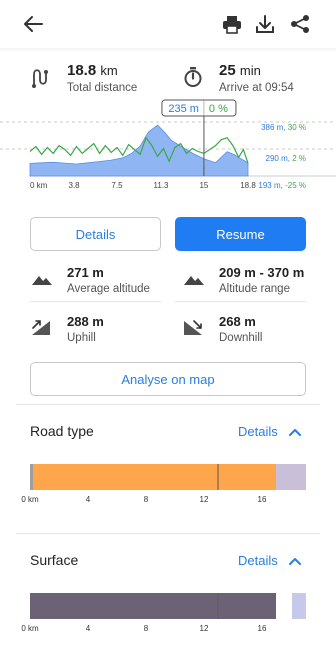 The height and width of the screenshot is (654, 336). What do you see at coordinates (295, 432) in the screenshot?
I see `chevron-up-icon` at bounding box center [295, 432].